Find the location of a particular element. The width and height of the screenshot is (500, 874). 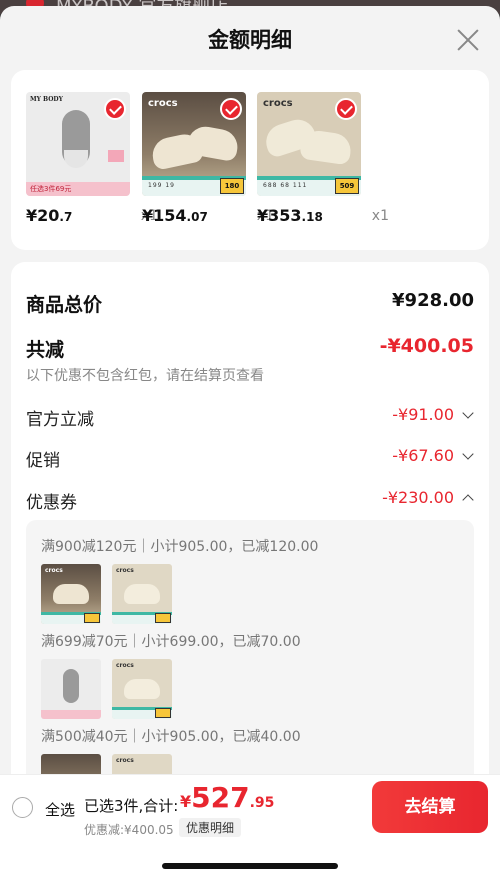

sock-toe is located at coordinates (76, 159).